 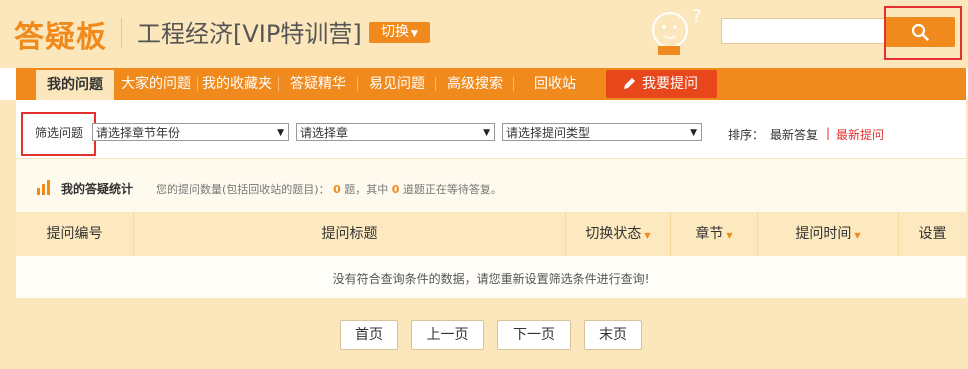 What do you see at coordinates (395, 32) in the screenshot?
I see `switch-course-label: 切换` at bounding box center [395, 32].